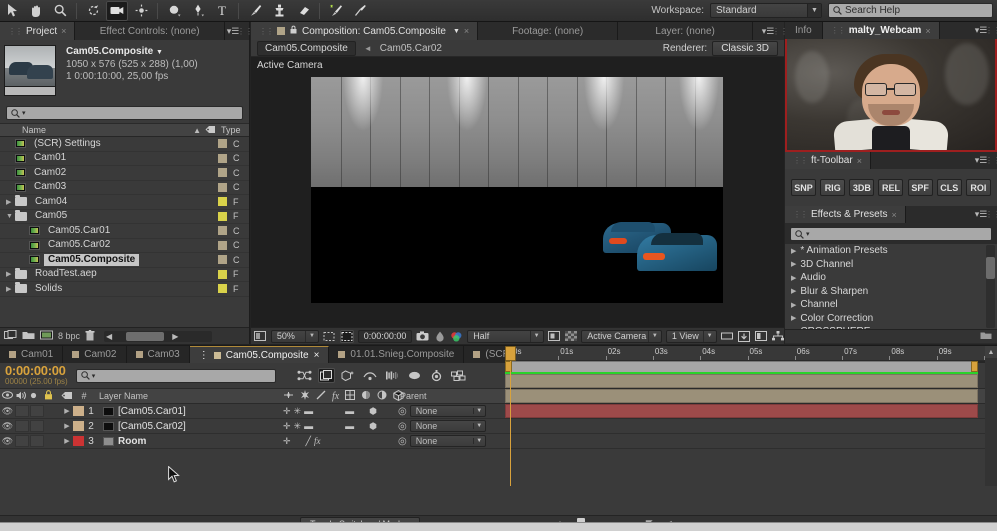 This screenshot has width=997, height=531. I want to click on graph-editor-icon, so click(414, 375).